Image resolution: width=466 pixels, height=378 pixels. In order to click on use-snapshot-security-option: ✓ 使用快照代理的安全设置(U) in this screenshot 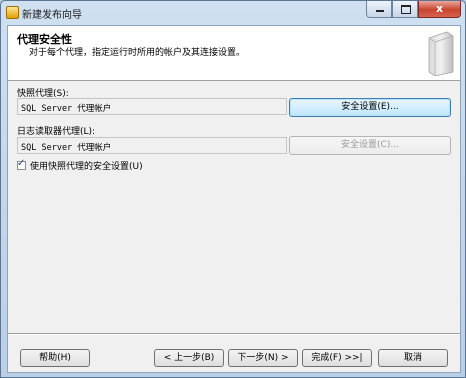, I will do `click(80, 165)`.